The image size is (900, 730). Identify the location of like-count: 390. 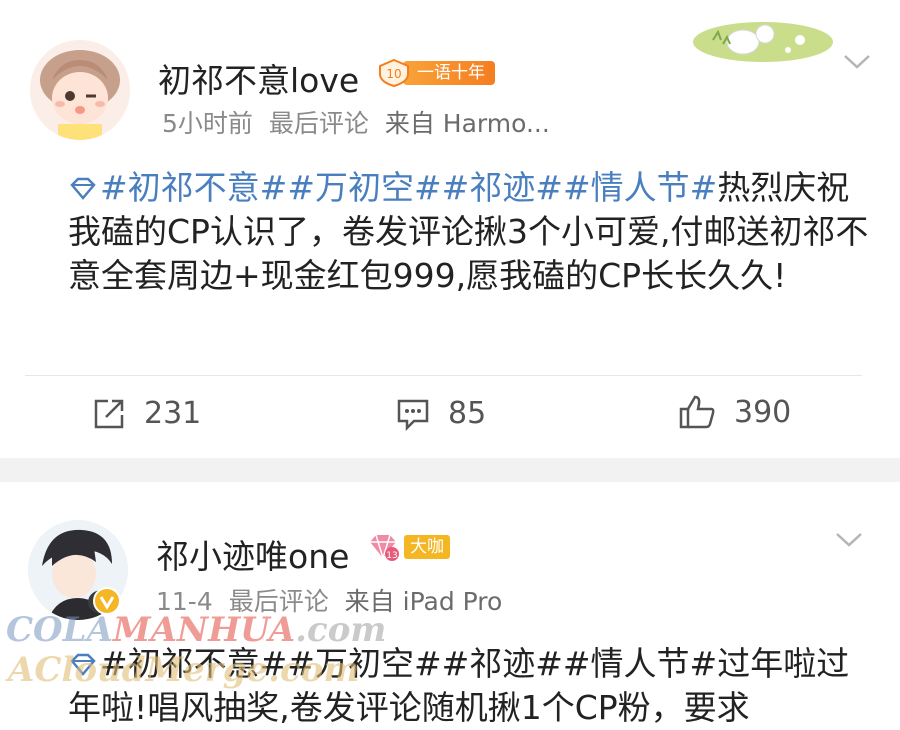
(763, 412).